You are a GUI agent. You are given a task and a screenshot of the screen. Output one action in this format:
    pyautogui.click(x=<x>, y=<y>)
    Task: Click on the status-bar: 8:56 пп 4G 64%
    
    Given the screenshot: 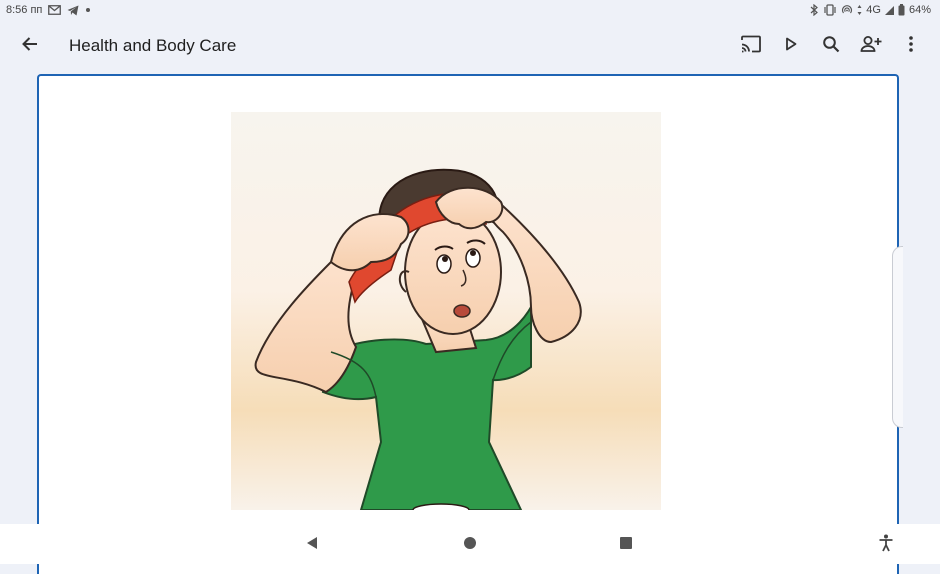 What is the action you would take?
    pyautogui.click(x=470, y=11)
    